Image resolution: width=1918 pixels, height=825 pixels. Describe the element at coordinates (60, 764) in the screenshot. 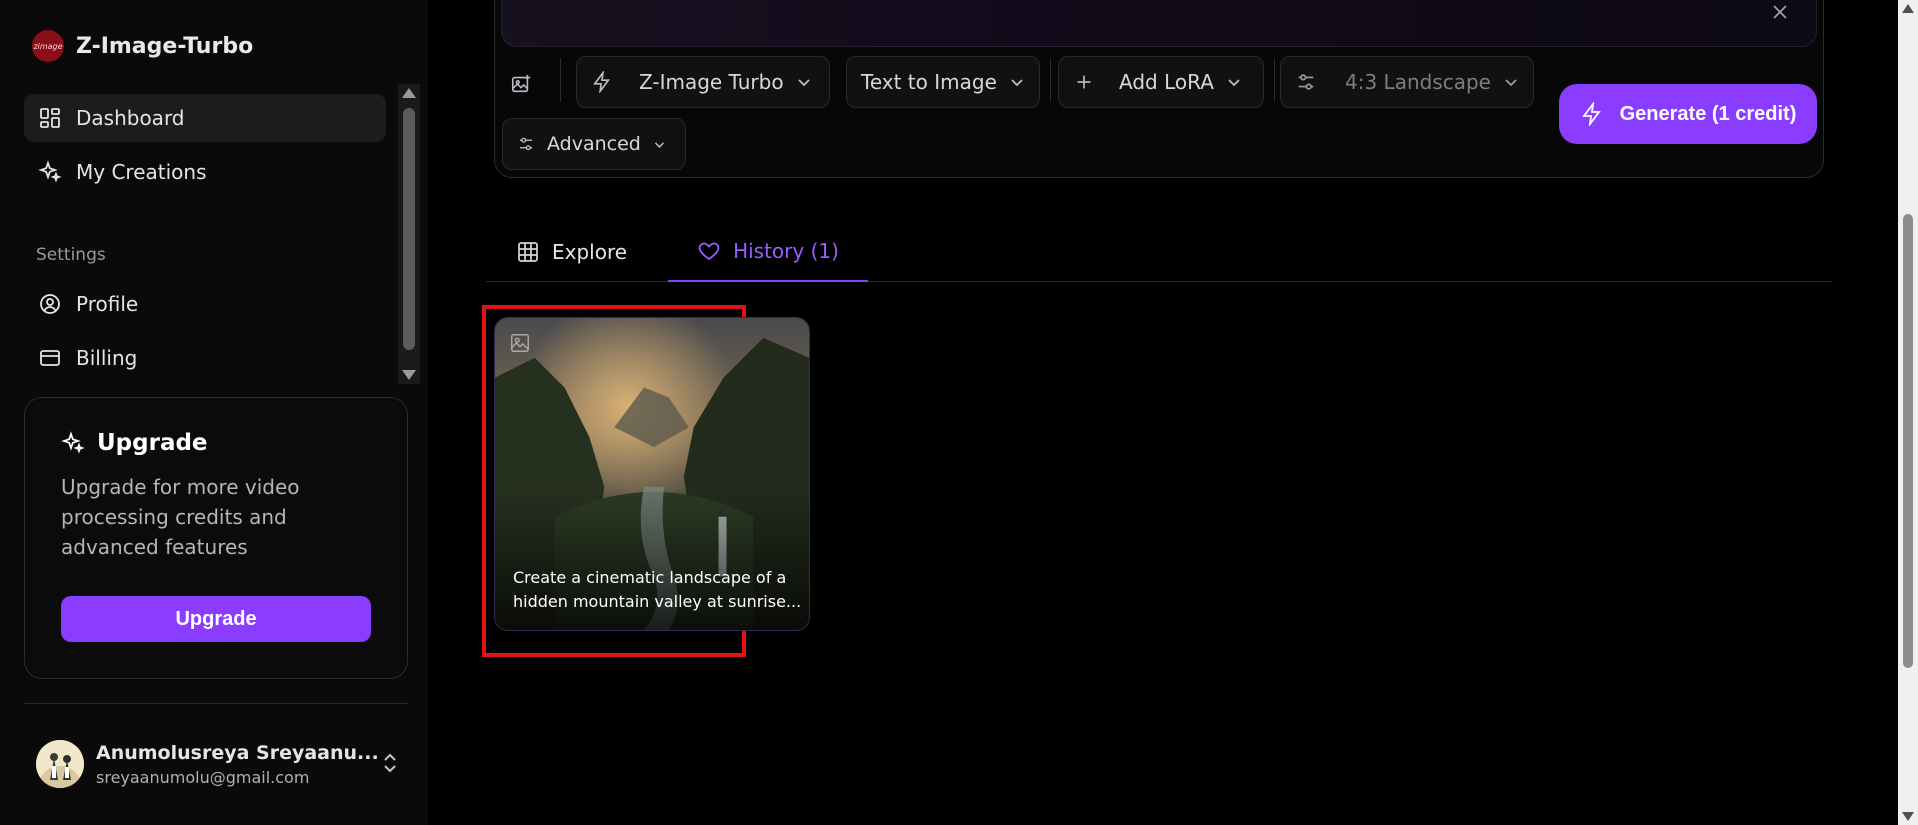

I see `avatar` at that location.